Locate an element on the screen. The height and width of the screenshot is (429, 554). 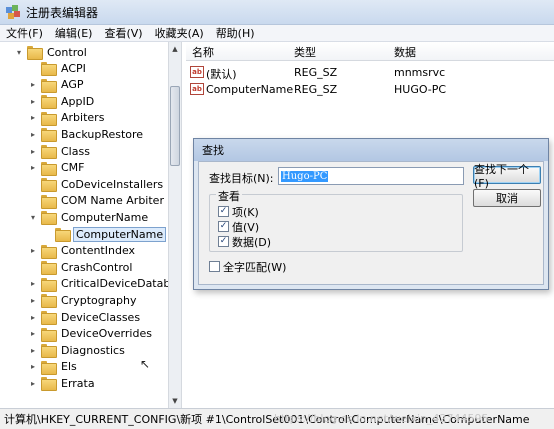
tree-item: ▸ Els is located at coordinates (53, 367).